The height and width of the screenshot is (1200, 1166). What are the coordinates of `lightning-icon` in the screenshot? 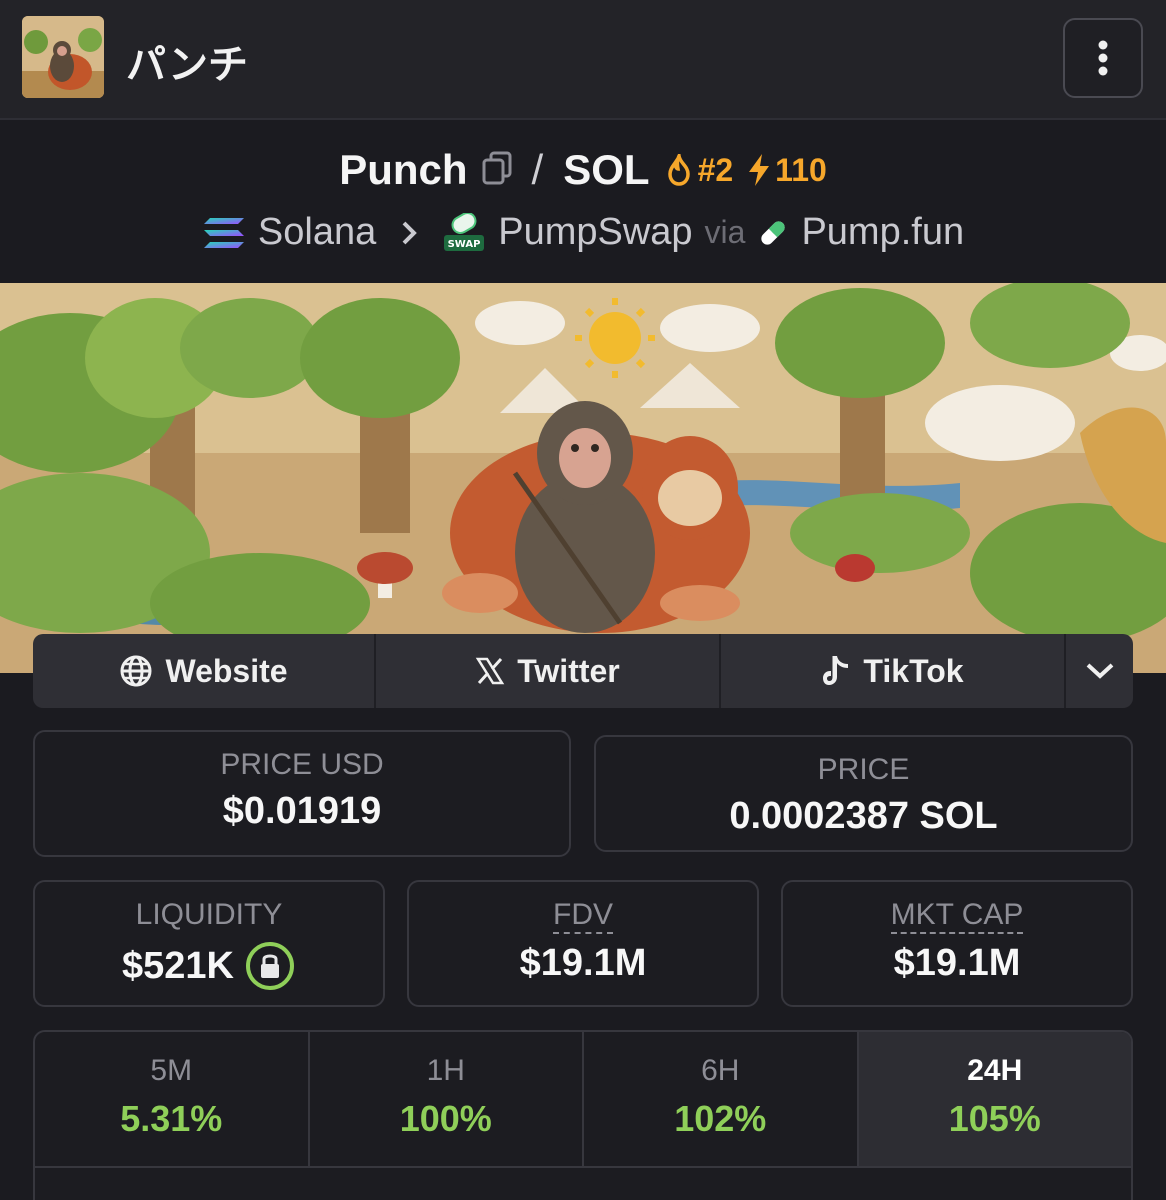 It's located at (759, 170).